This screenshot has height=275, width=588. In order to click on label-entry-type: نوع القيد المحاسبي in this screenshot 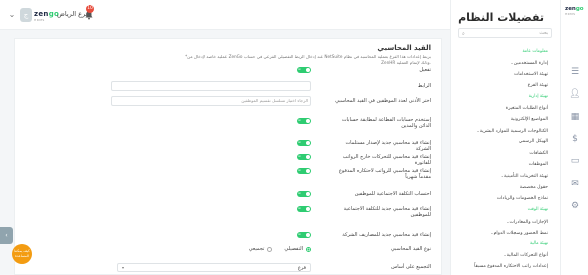, I will do `click(410, 249)`.